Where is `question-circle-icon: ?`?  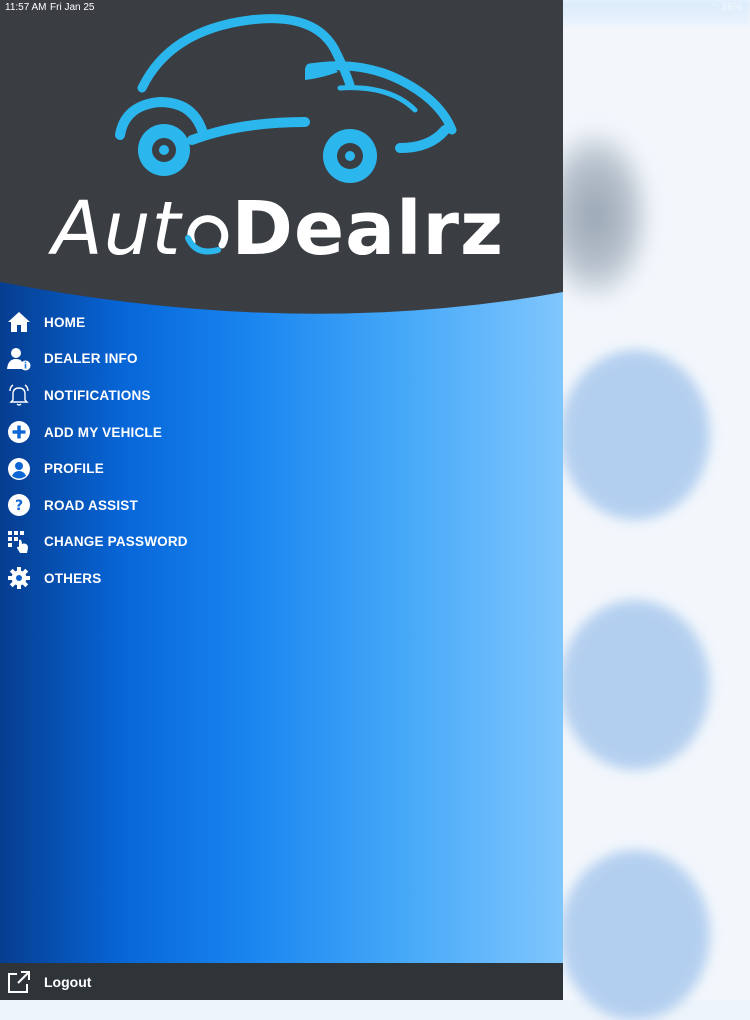 question-circle-icon: ? is located at coordinates (19, 505).